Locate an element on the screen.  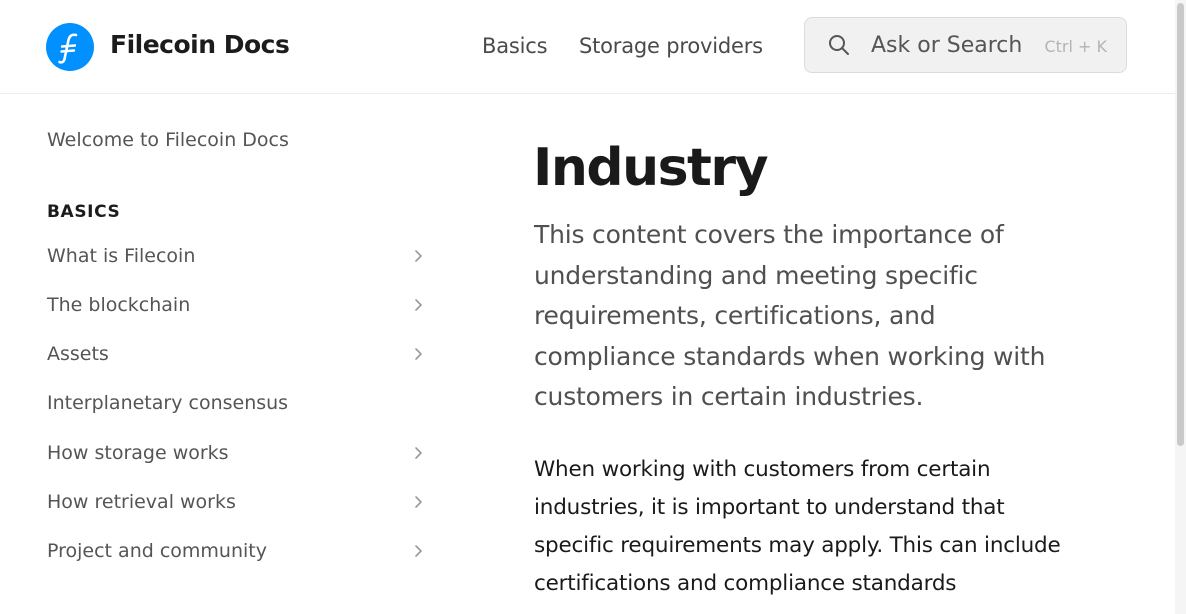
search-box: Ask or Search Ctrl + K is located at coordinates (965, 45).